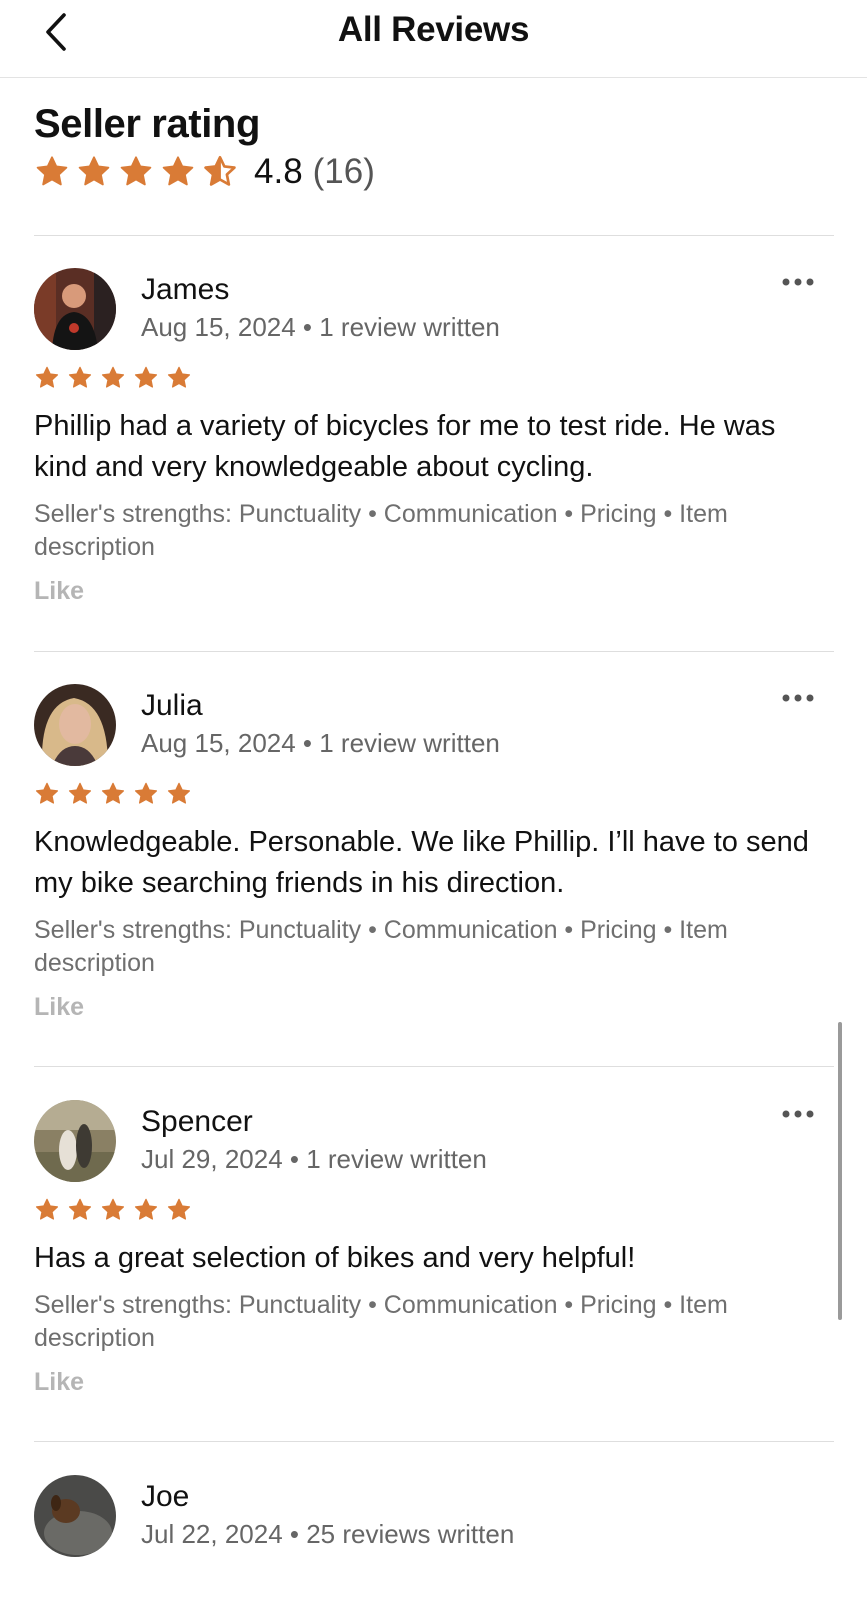 This screenshot has height=1600, width=867. Describe the element at coordinates (278, 171) in the screenshot. I see `rating-score: 4.8` at that location.